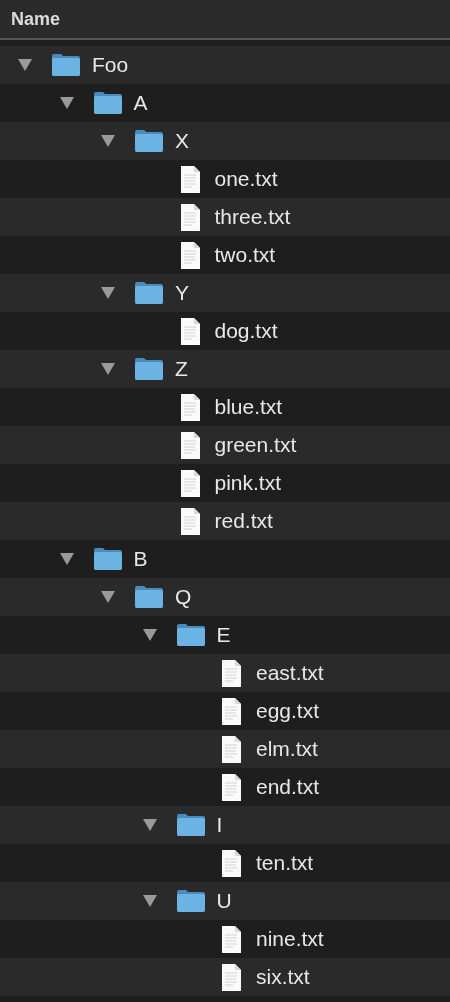 This screenshot has height=1002, width=450. Describe the element at coordinates (255, 445) in the screenshot. I see `file-name: green.txt` at that location.